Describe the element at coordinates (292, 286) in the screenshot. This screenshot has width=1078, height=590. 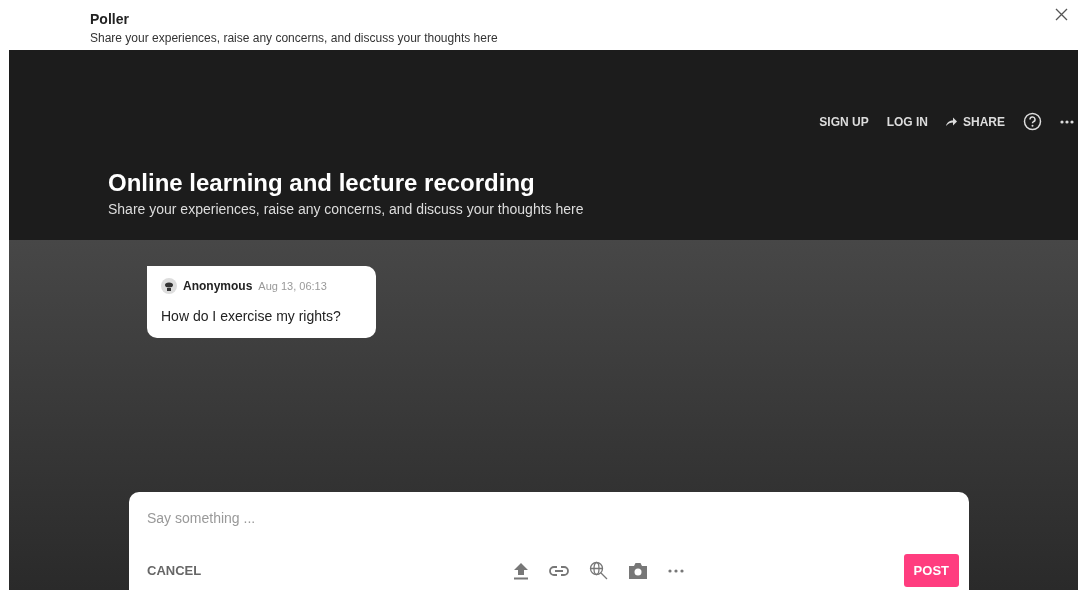
I see `post-time: Aug 13, 06:13` at that location.